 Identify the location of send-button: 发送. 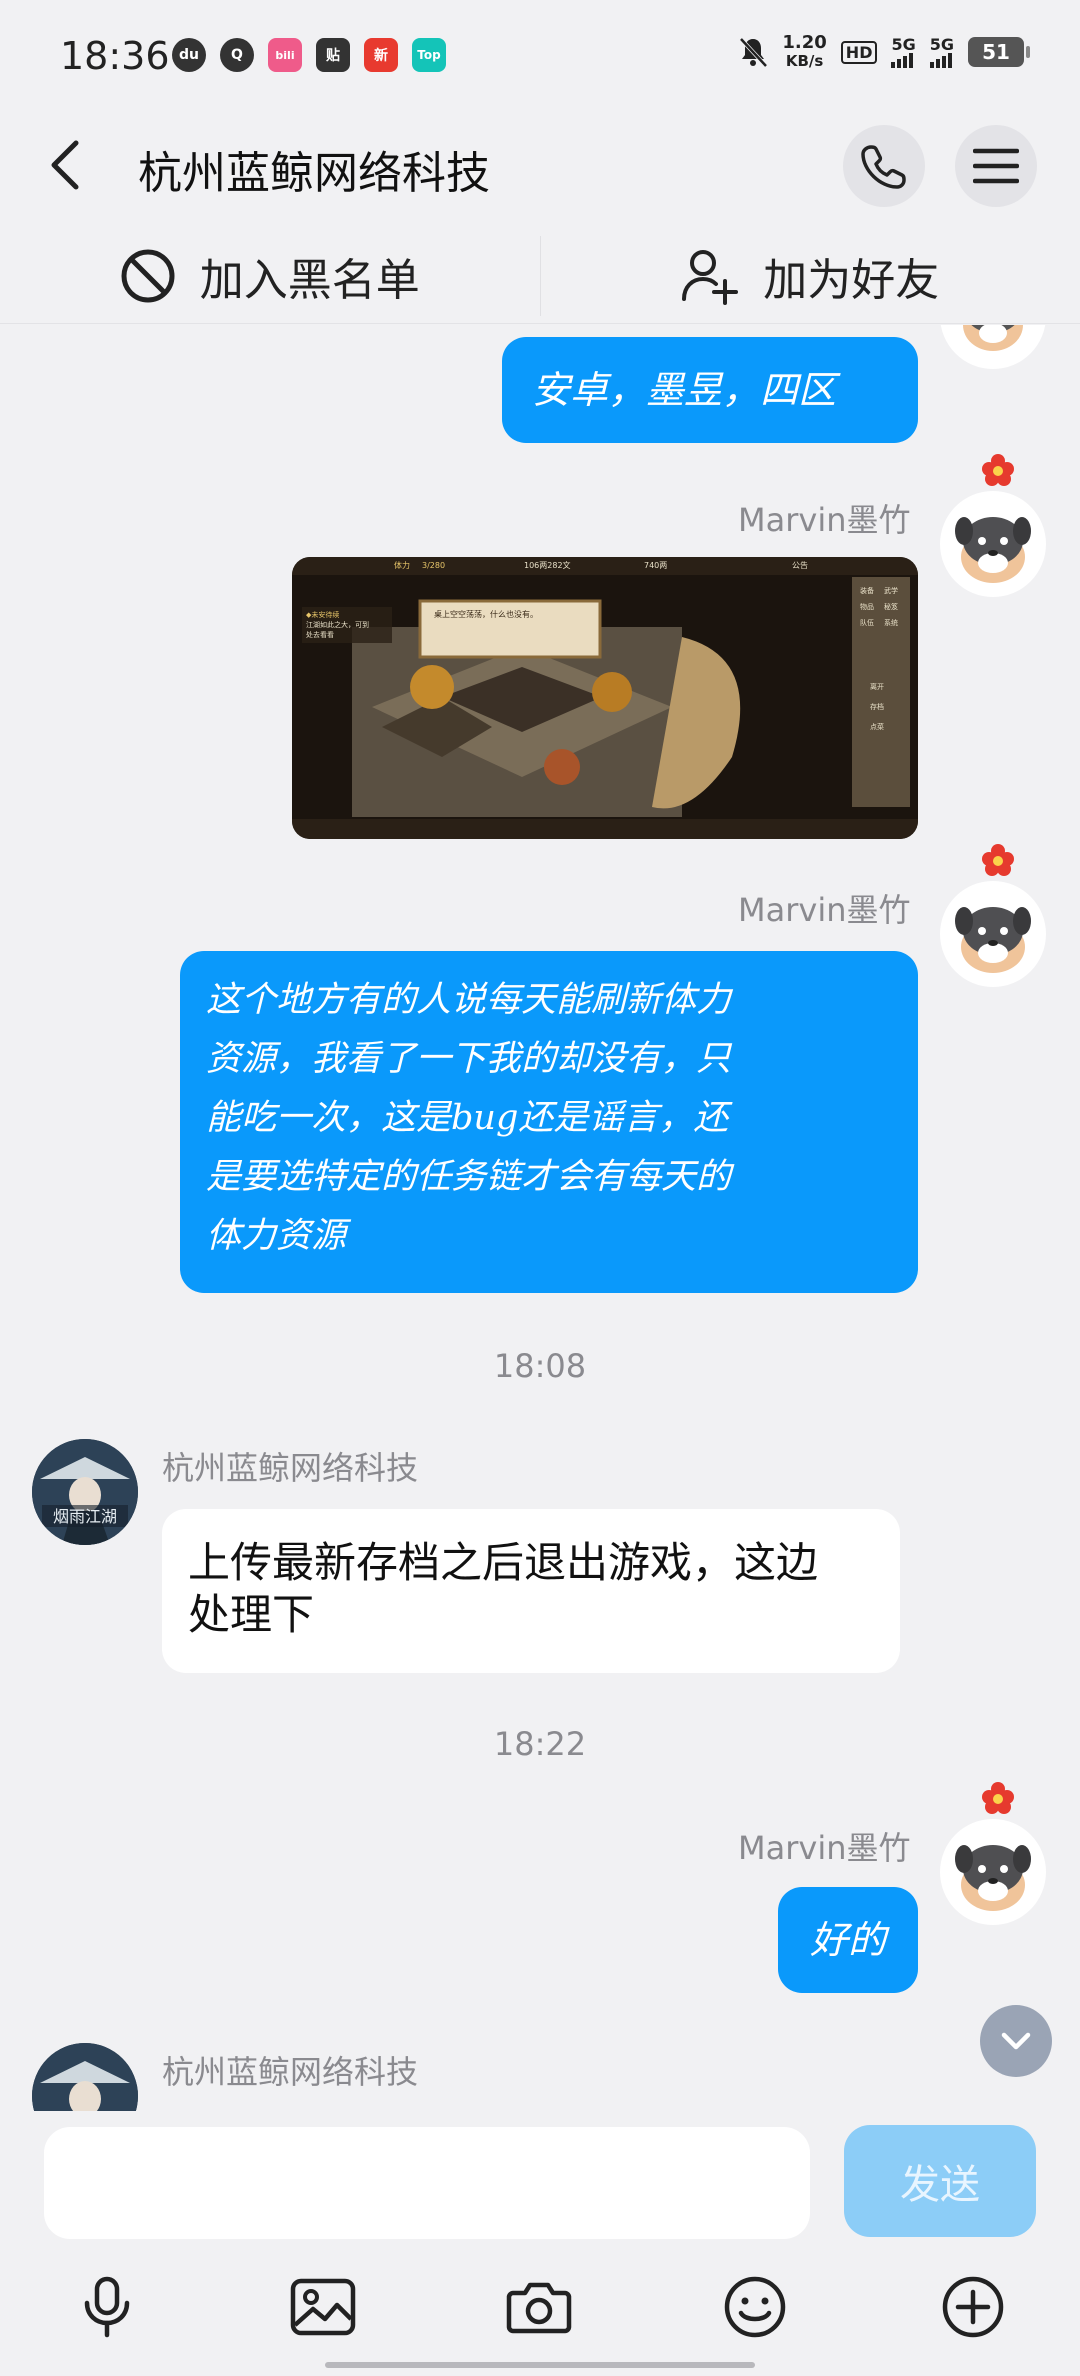
(940, 2181).